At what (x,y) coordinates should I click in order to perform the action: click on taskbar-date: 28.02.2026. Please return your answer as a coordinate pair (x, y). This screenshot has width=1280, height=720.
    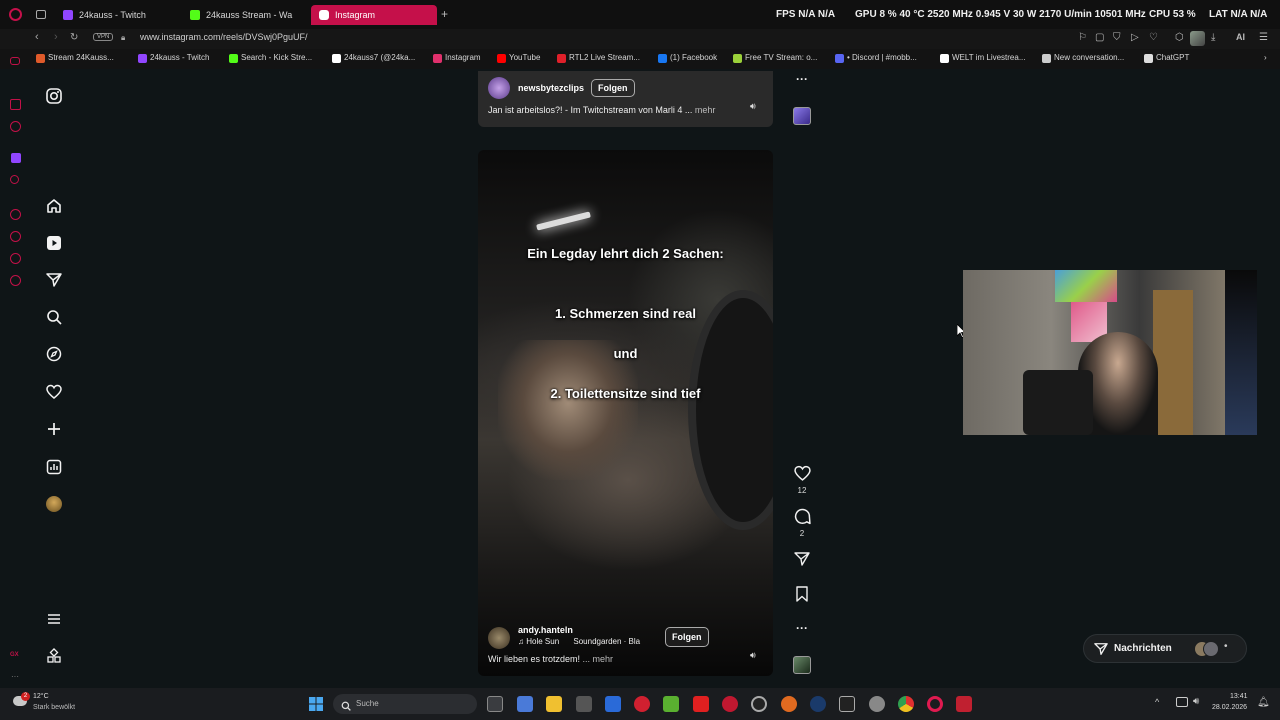
    Looking at the image, I should click on (1229, 707).